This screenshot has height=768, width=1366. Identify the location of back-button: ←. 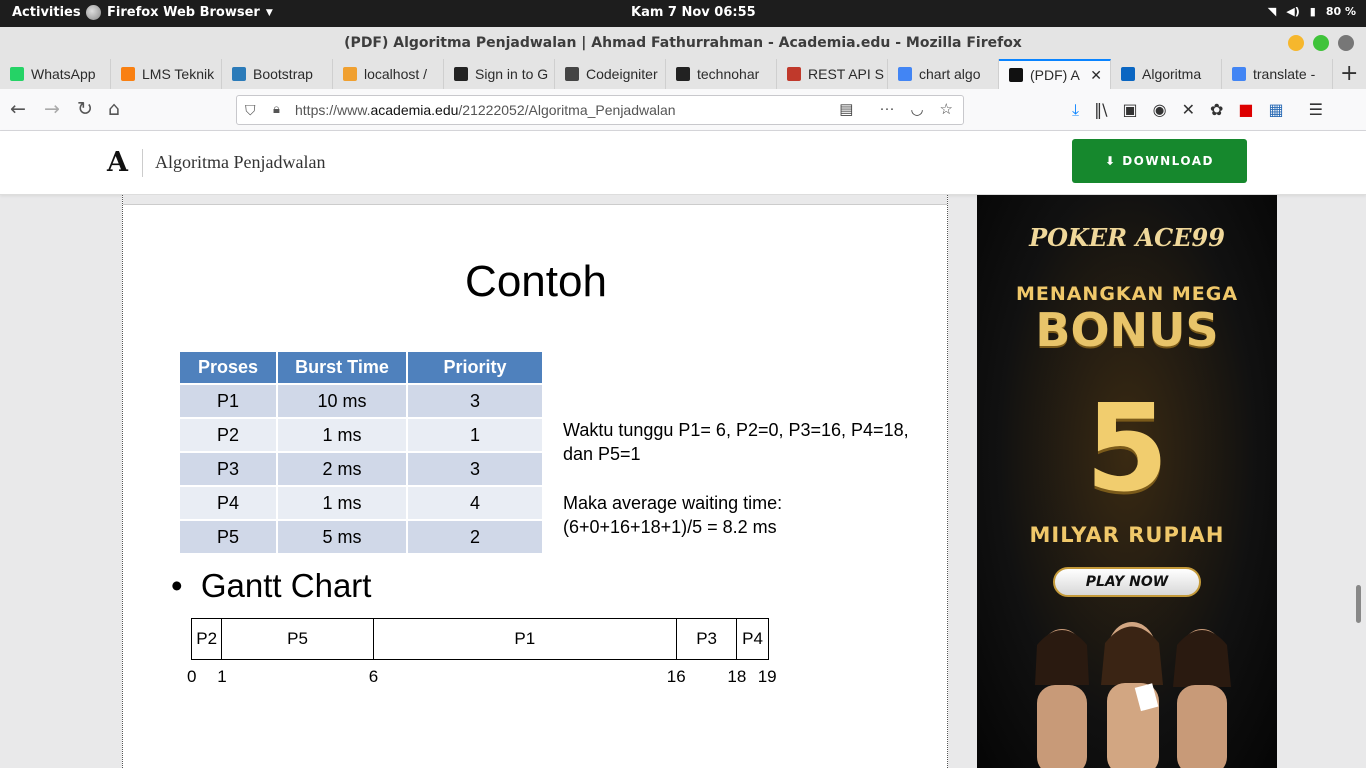
(18, 109).